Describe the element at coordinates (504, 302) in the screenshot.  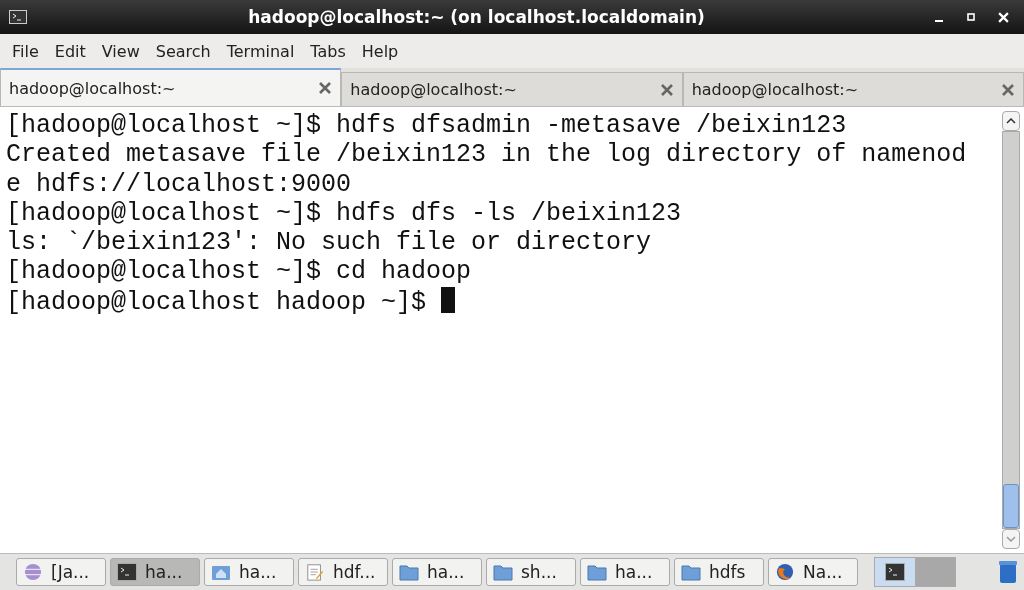
I see `terminal-line: [hadoop@localhost hadoop ~]$` at that location.